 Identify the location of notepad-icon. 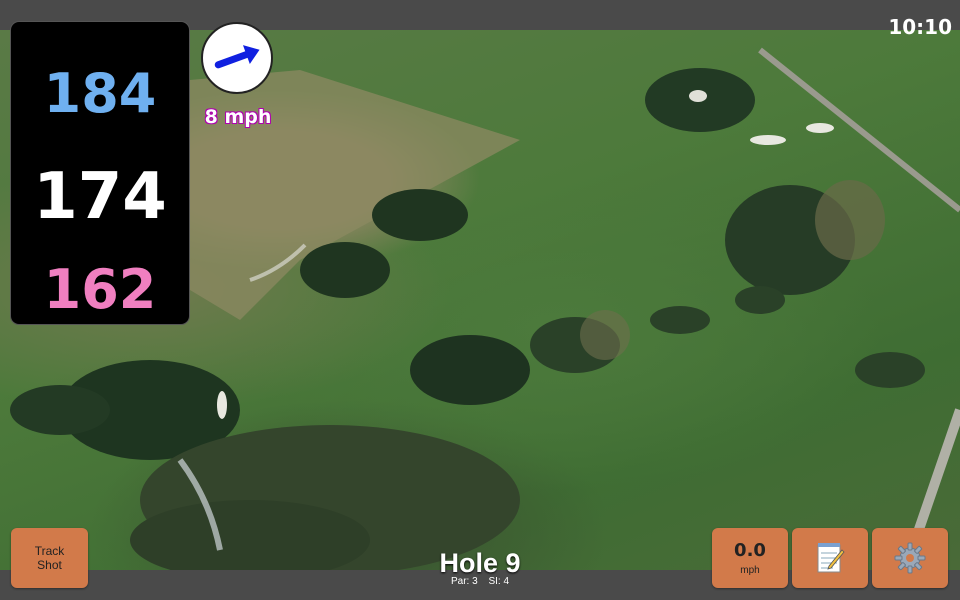
(831, 558).